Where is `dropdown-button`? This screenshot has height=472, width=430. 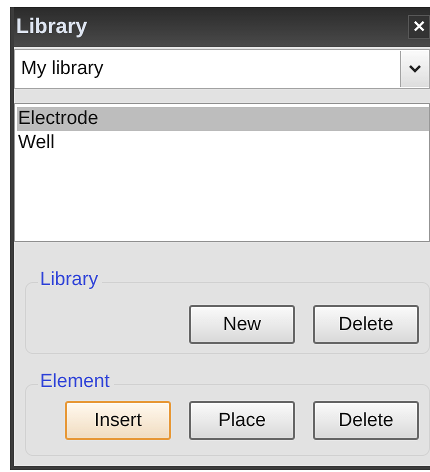 dropdown-button is located at coordinates (414, 69).